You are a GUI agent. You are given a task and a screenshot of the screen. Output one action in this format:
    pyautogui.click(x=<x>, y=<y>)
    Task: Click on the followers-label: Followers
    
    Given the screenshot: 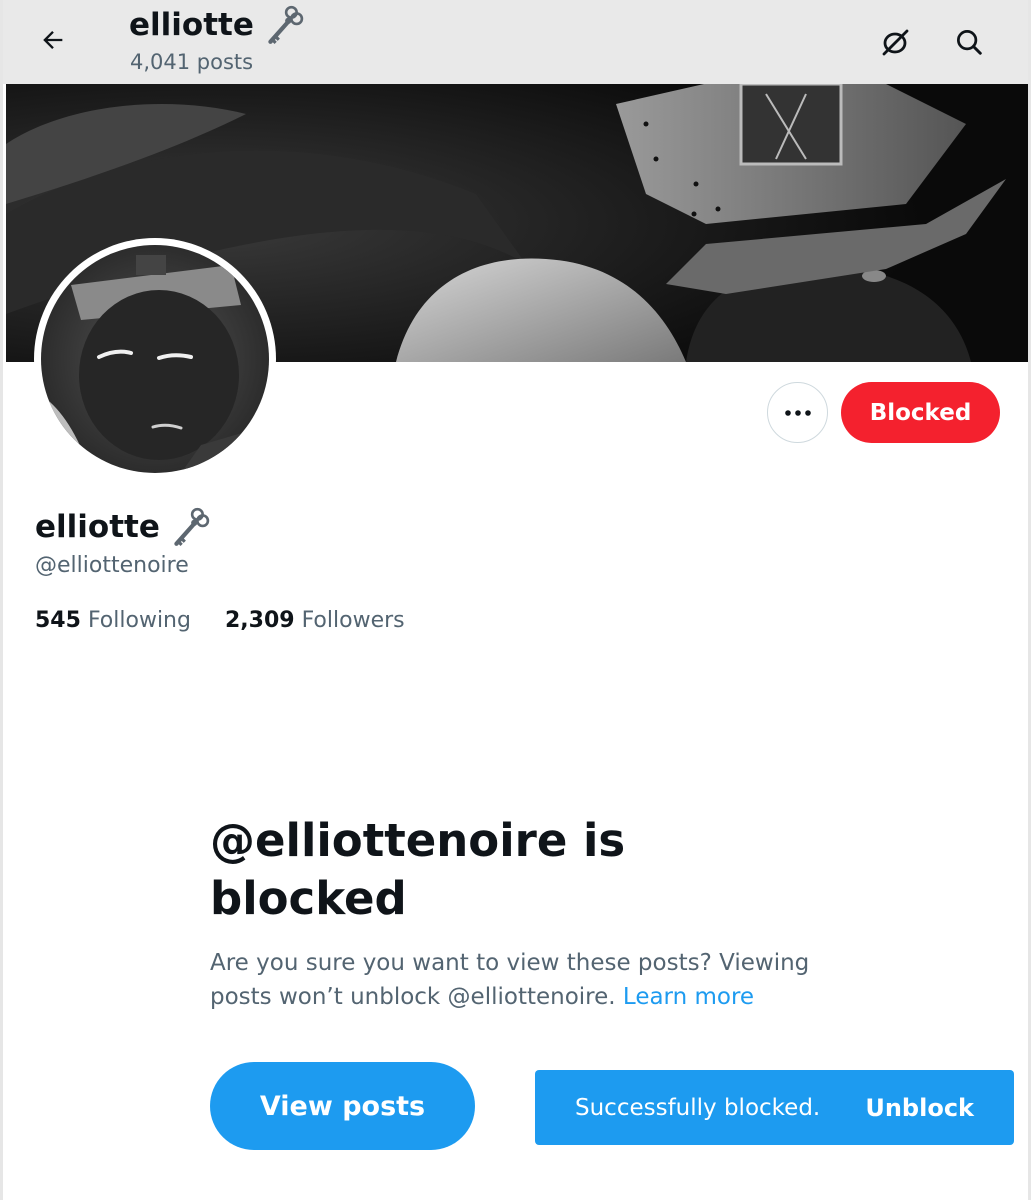 What is the action you would take?
    pyautogui.click(x=353, y=620)
    